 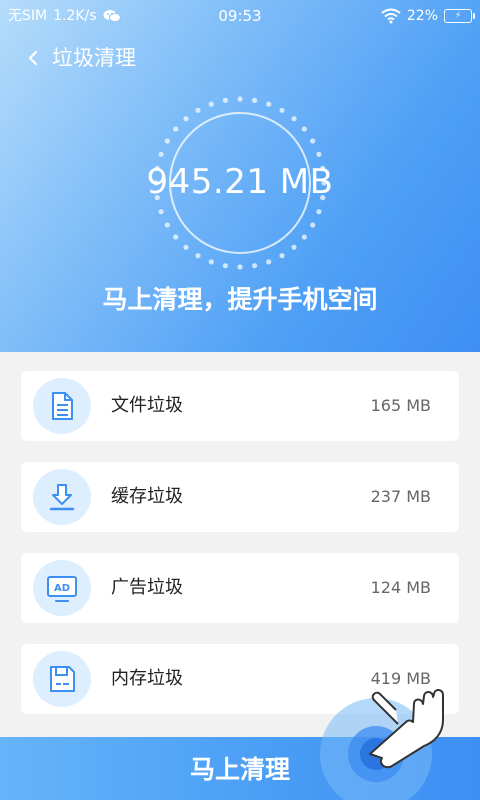 I want to click on clean-slogan: 马上清理，提升手机空间, so click(x=240, y=299).